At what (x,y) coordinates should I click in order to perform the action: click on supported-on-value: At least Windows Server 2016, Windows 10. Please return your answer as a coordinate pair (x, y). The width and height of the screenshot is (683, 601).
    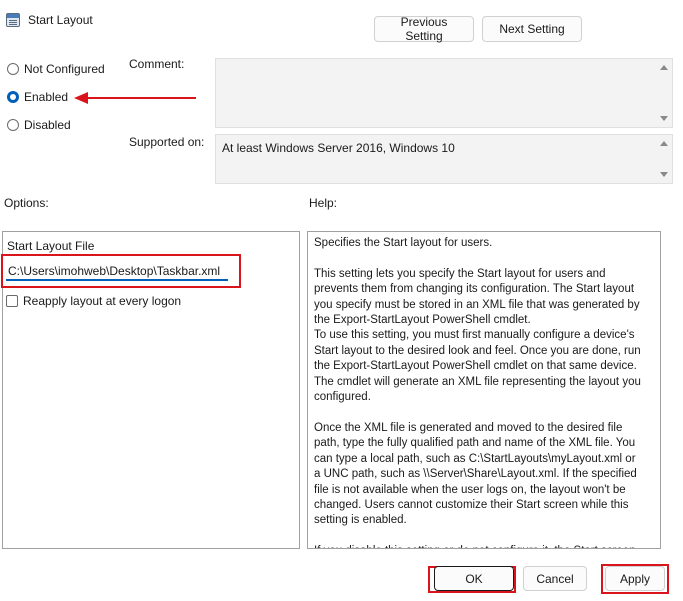
    Looking at the image, I should click on (338, 148).